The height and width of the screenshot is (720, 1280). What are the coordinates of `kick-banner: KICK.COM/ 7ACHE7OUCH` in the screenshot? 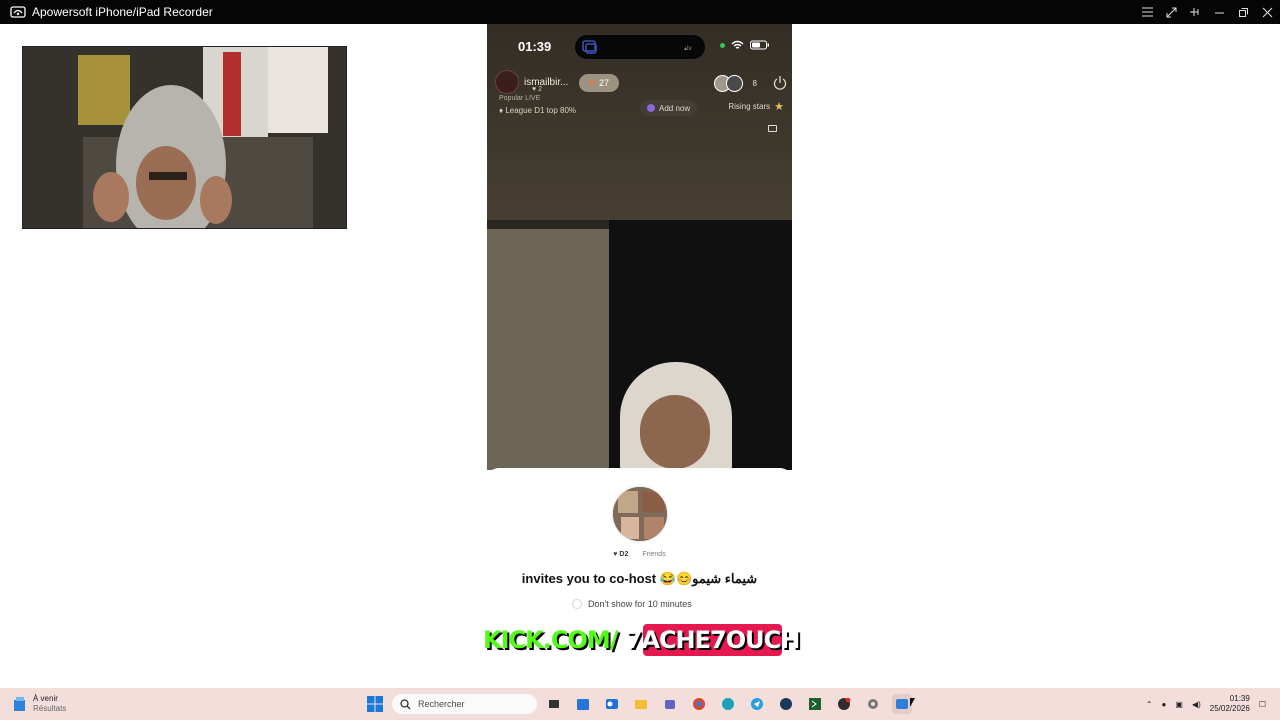 It's located at (641, 639).